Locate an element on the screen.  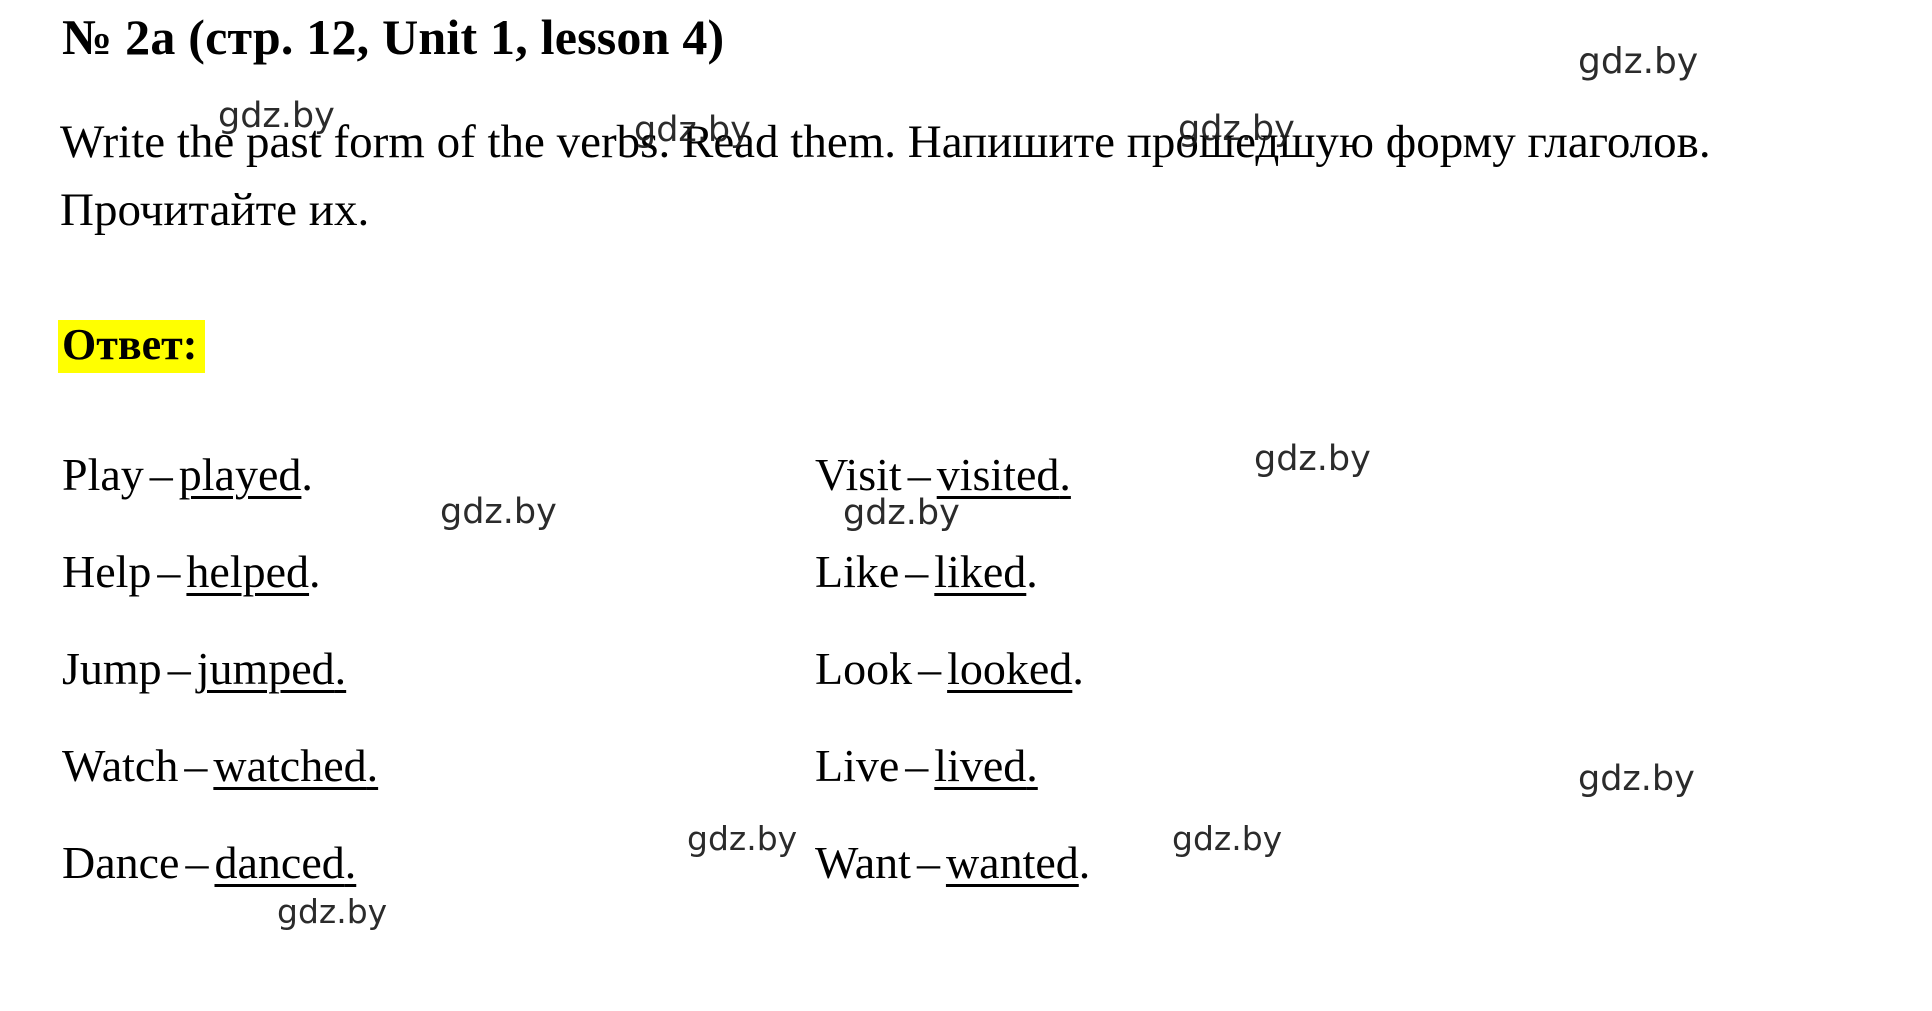
verb-row: Jump – jumped. Look – looked. is located at coordinates (966, 694).